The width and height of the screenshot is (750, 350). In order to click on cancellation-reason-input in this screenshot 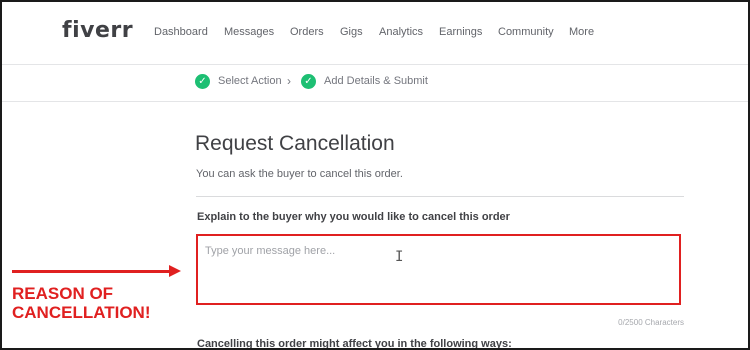, I will do `click(438, 269)`.